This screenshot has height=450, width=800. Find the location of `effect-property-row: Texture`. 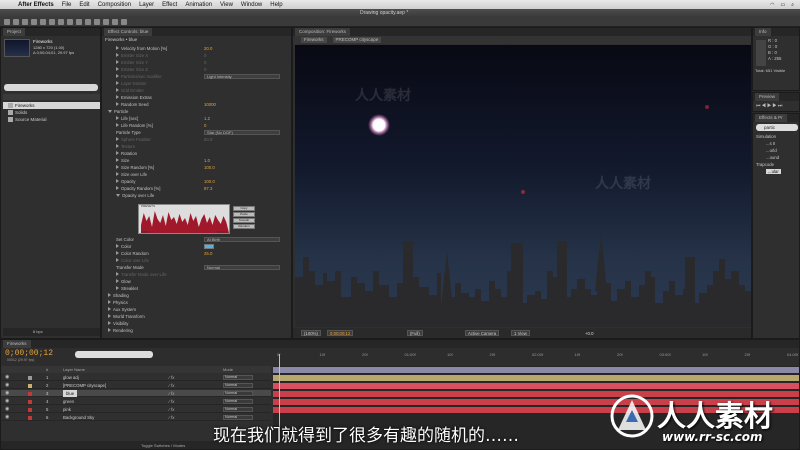

effect-property-row: Texture is located at coordinates (196, 146).